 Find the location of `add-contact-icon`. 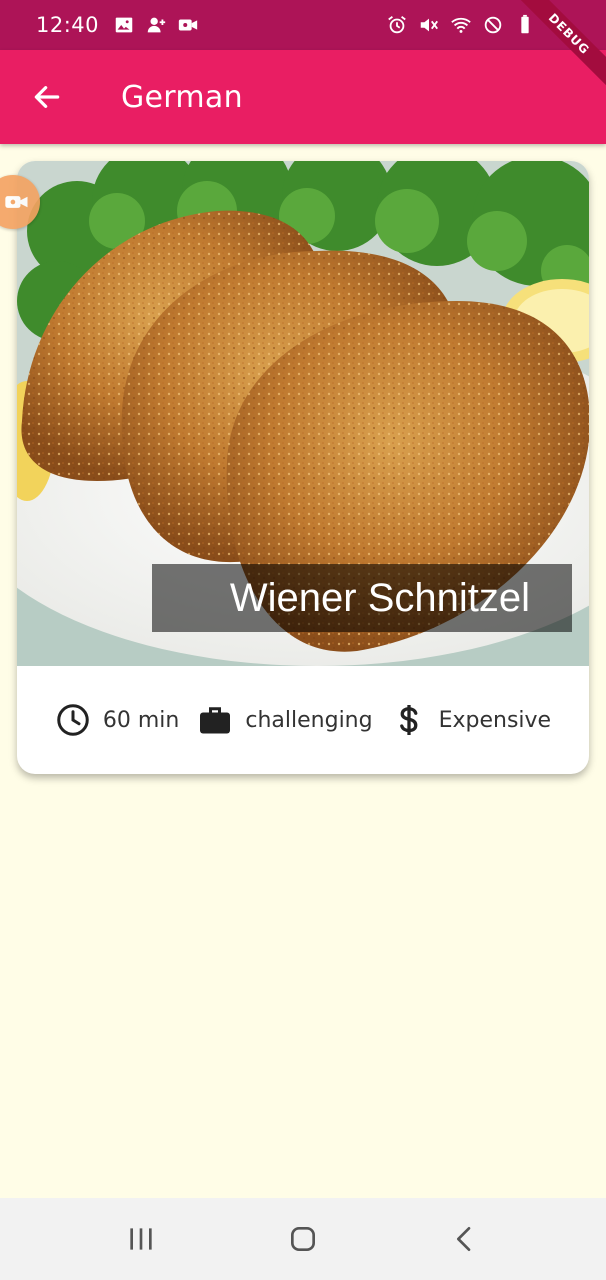

add-contact-icon is located at coordinates (156, 25).